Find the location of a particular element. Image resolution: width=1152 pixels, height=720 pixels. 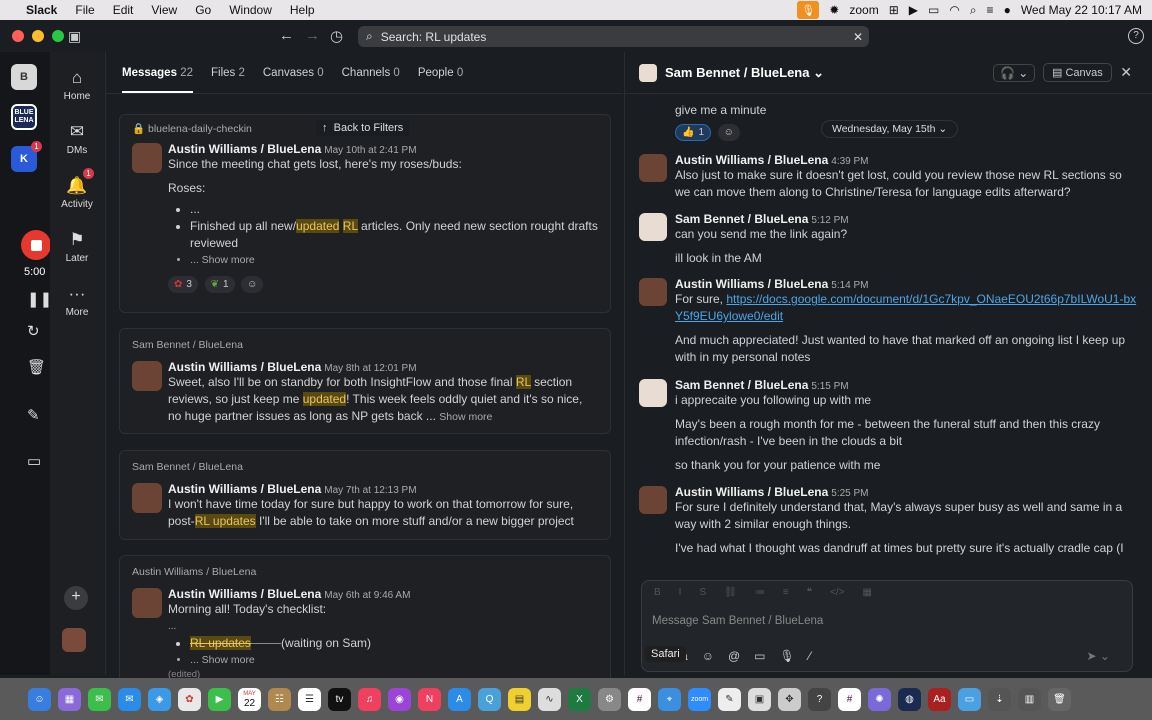

reaction-rose: ✿ 3 is located at coordinates (183, 284).